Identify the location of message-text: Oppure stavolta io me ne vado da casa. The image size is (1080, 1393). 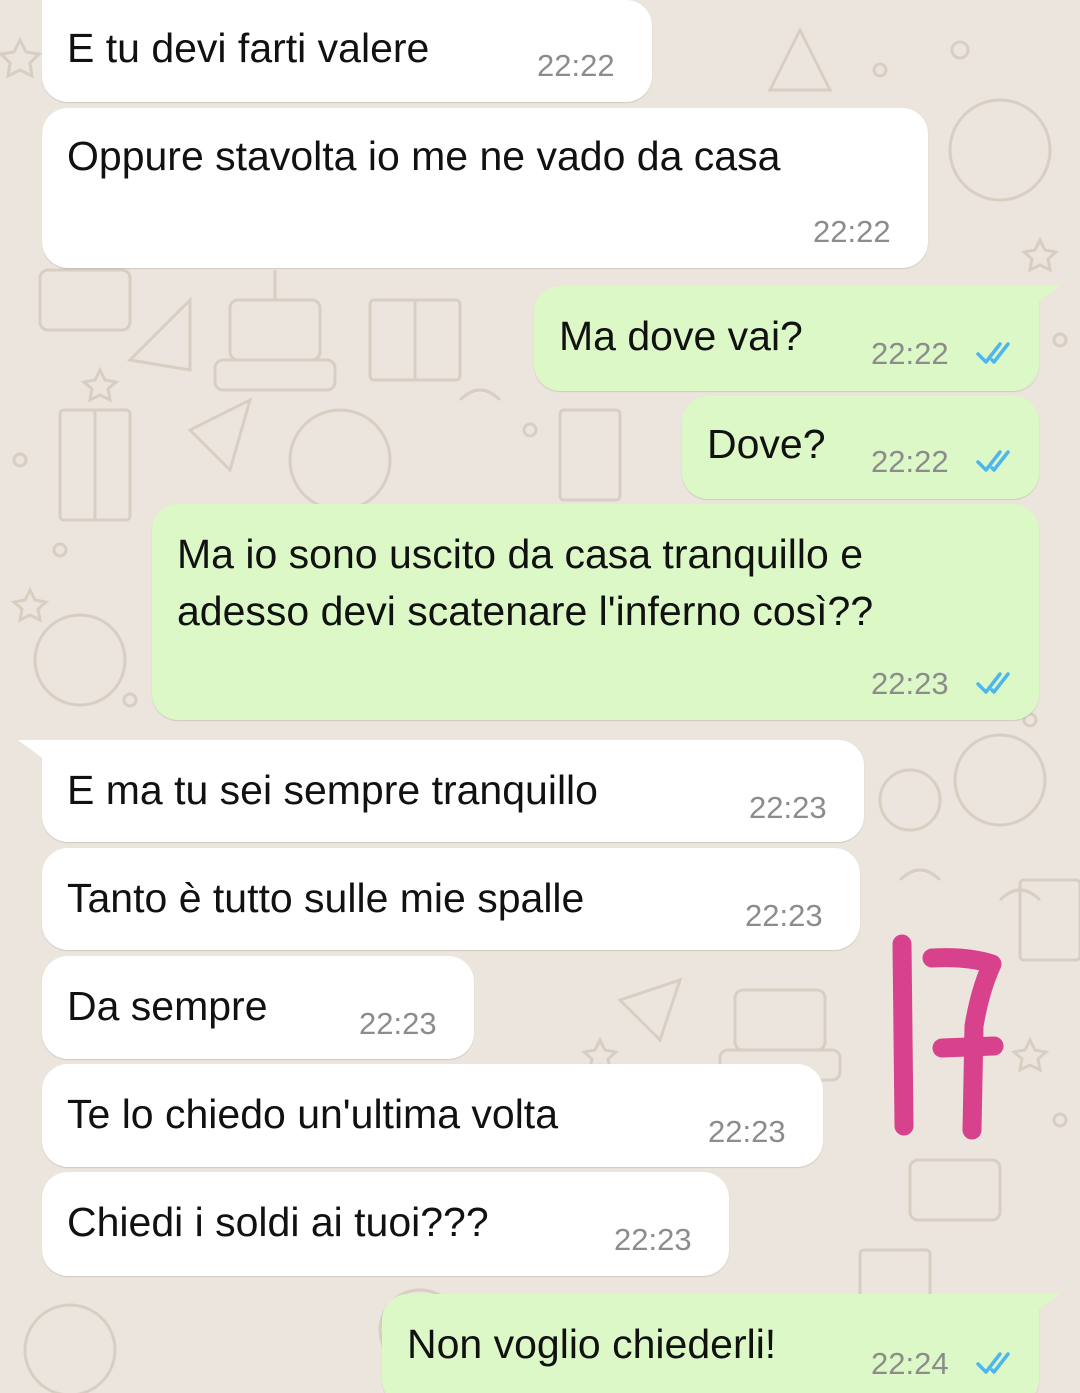
(424, 156).